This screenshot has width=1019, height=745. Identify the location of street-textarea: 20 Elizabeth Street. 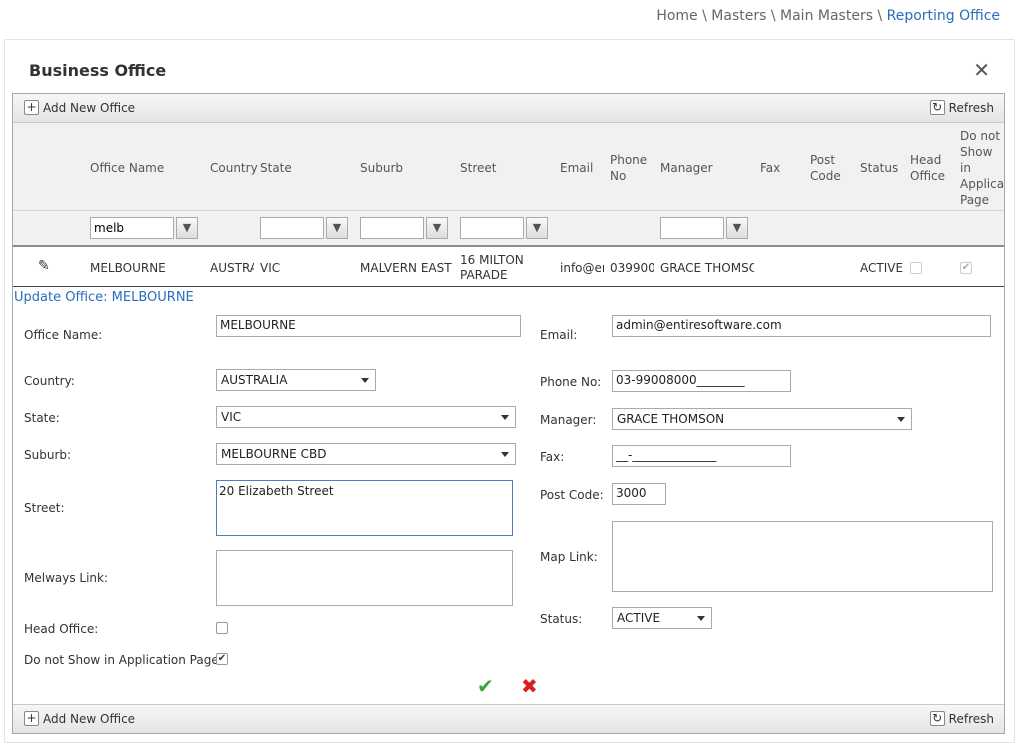
(364, 508).